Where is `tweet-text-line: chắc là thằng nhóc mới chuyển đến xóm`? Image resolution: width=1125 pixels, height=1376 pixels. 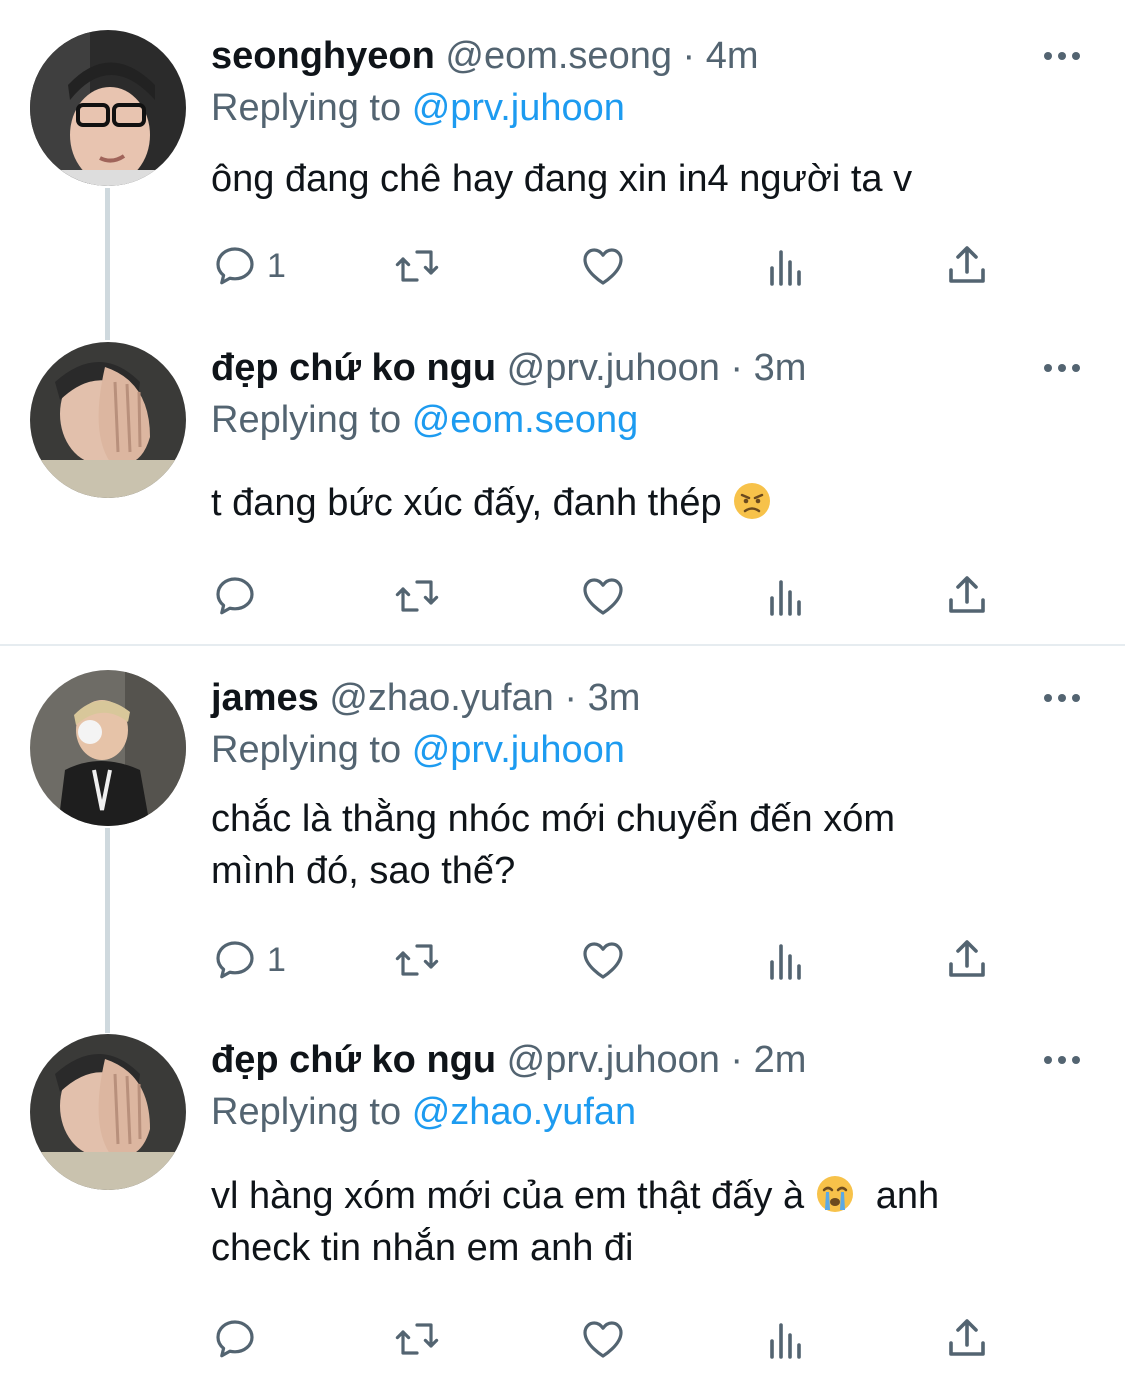
tweet-text-line: chắc là thằng nhóc mới chuyển đến xóm is located at coordinates (553, 819).